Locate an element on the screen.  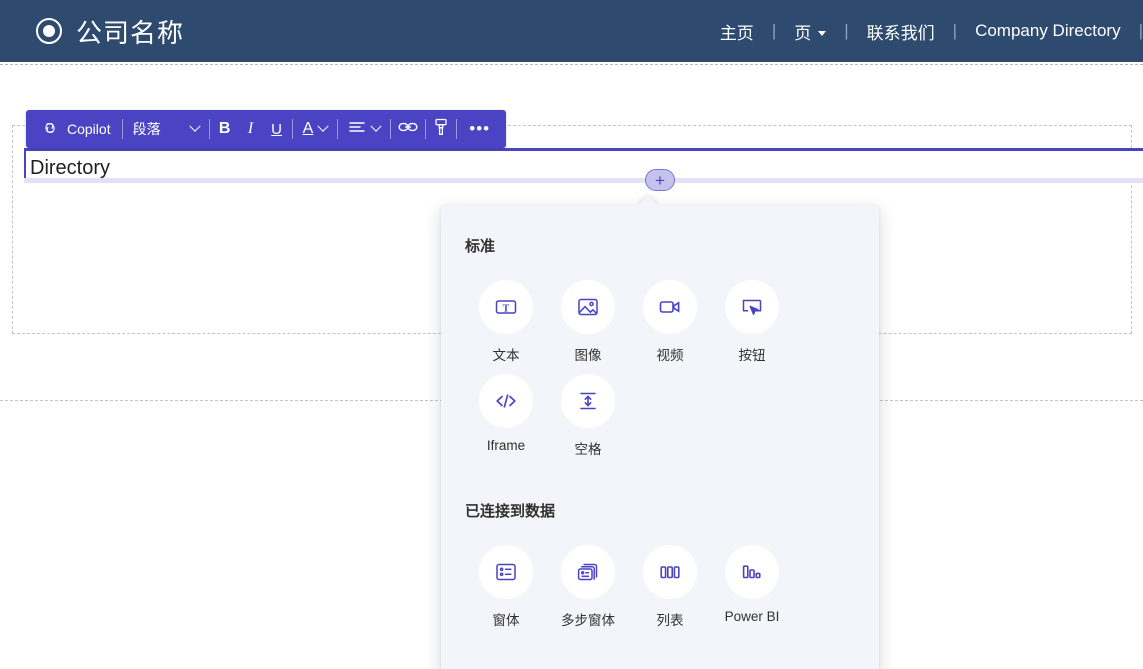
component-multistep-form: 多步窗体 is located at coordinates (588, 582).